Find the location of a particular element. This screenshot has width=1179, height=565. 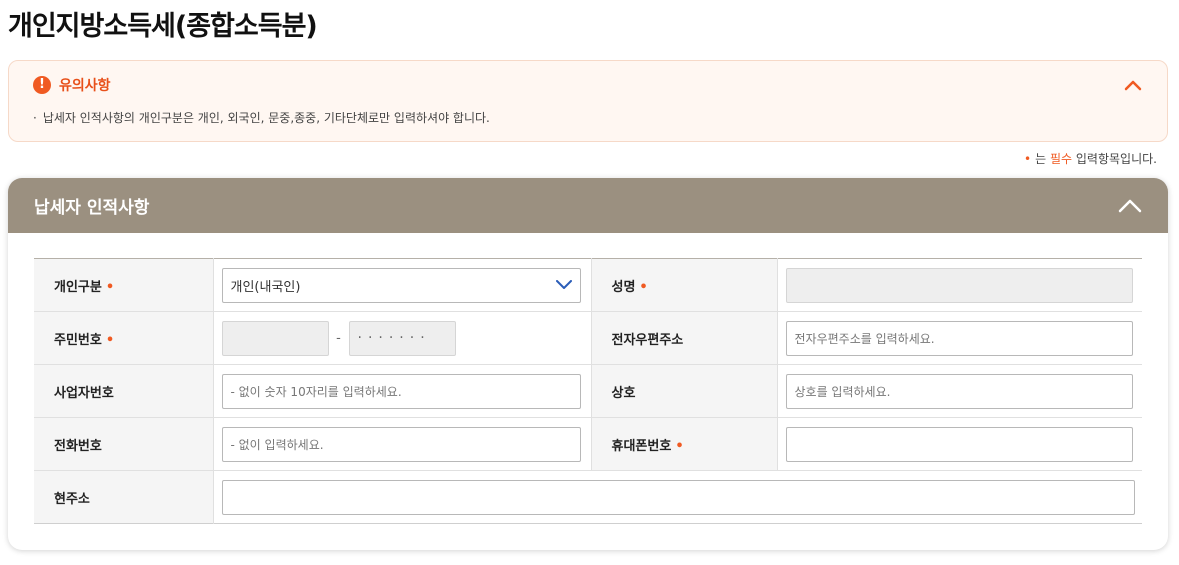

mobile-label: 휴대폰번호 • is located at coordinates (684, 444).